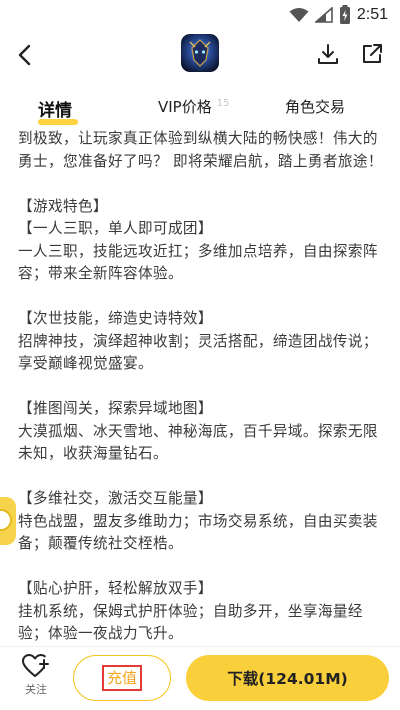 The width and height of the screenshot is (400, 710). Describe the element at coordinates (115, 588) in the screenshot. I see `section-title: 【贴心护肝，轻松解放双手】` at that location.